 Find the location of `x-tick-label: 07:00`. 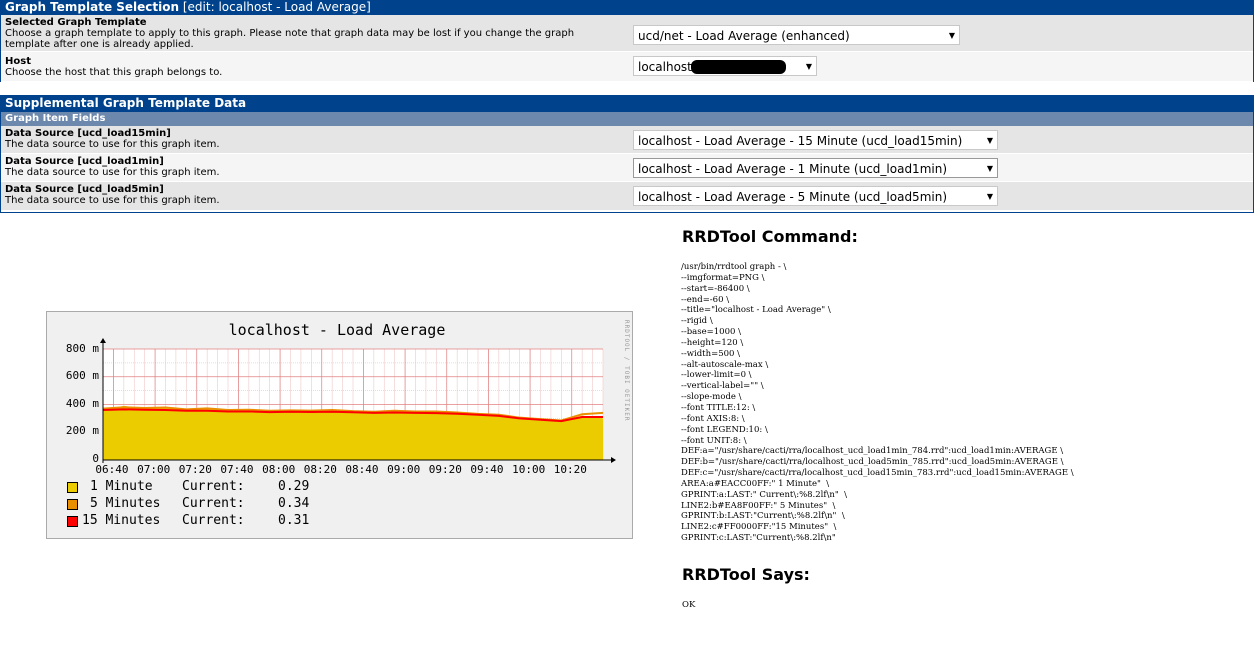

x-tick-label: 07:00 is located at coordinates (154, 469).